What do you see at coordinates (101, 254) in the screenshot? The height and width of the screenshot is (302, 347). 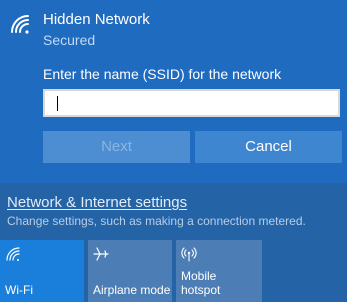 I see `airplane-icon` at bounding box center [101, 254].